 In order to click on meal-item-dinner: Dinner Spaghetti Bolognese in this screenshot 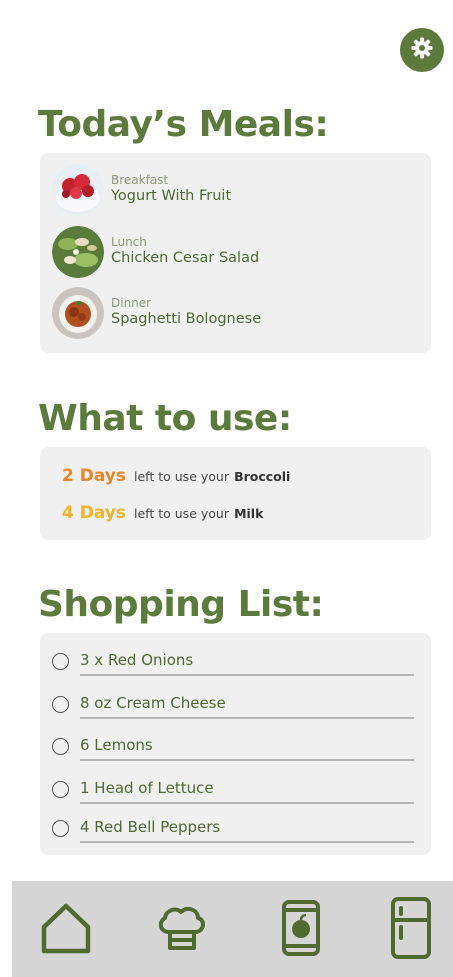, I will do `click(232, 313)`.